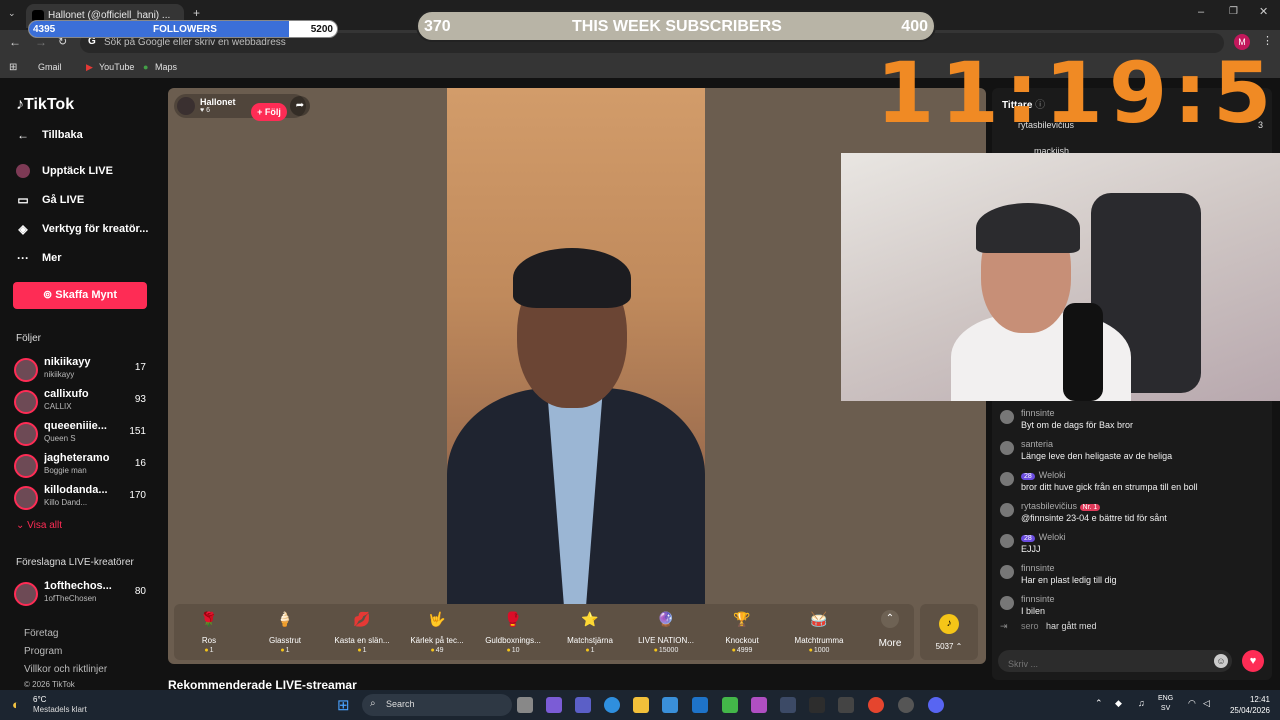 The height and width of the screenshot is (720, 1280). Describe the element at coordinates (12, 13) in the screenshot. I see `tab-search-icon: ⌄` at that location.